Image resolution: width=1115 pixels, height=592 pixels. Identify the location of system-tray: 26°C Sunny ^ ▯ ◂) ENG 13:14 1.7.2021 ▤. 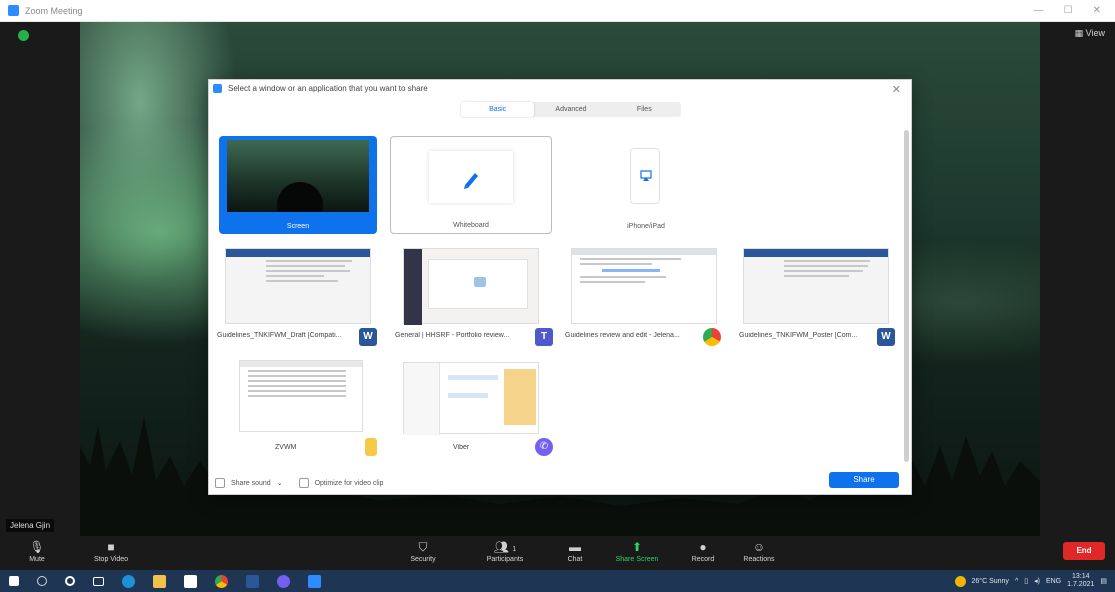
(1030, 581).